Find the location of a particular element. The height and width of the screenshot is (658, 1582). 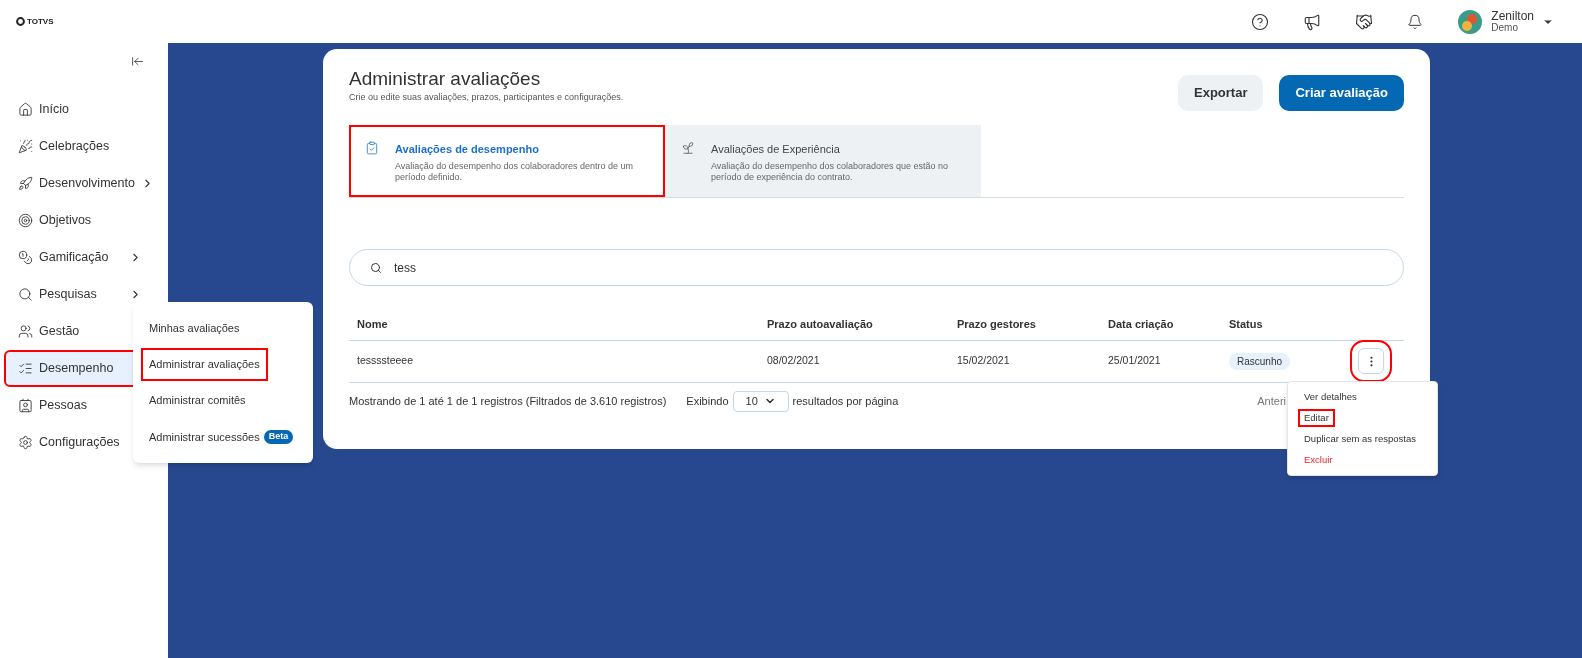

submenu-item: Administrar sucessões Beta is located at coordinates (221, 437).